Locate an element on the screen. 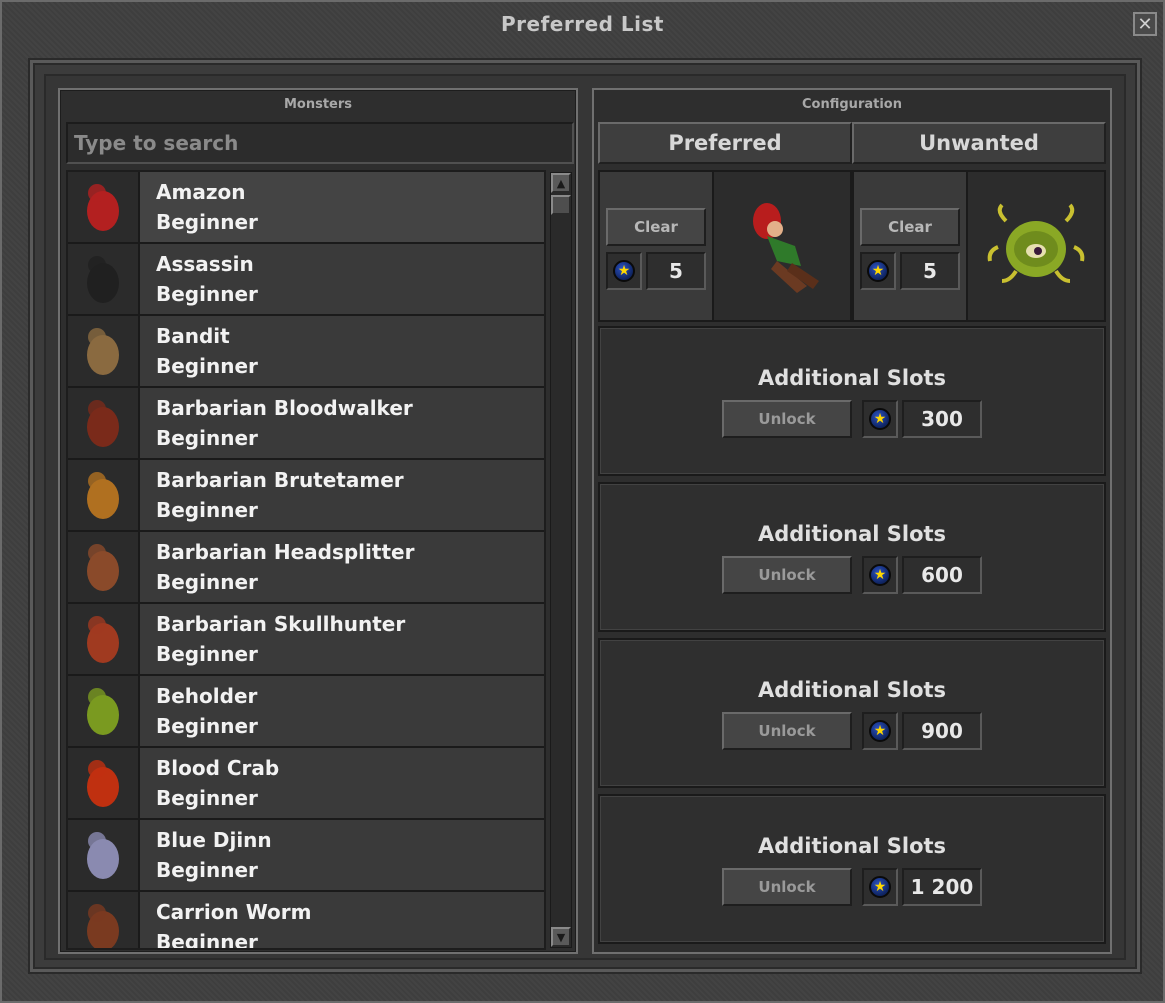  preferred-preview is located at coordinates (781, 246).